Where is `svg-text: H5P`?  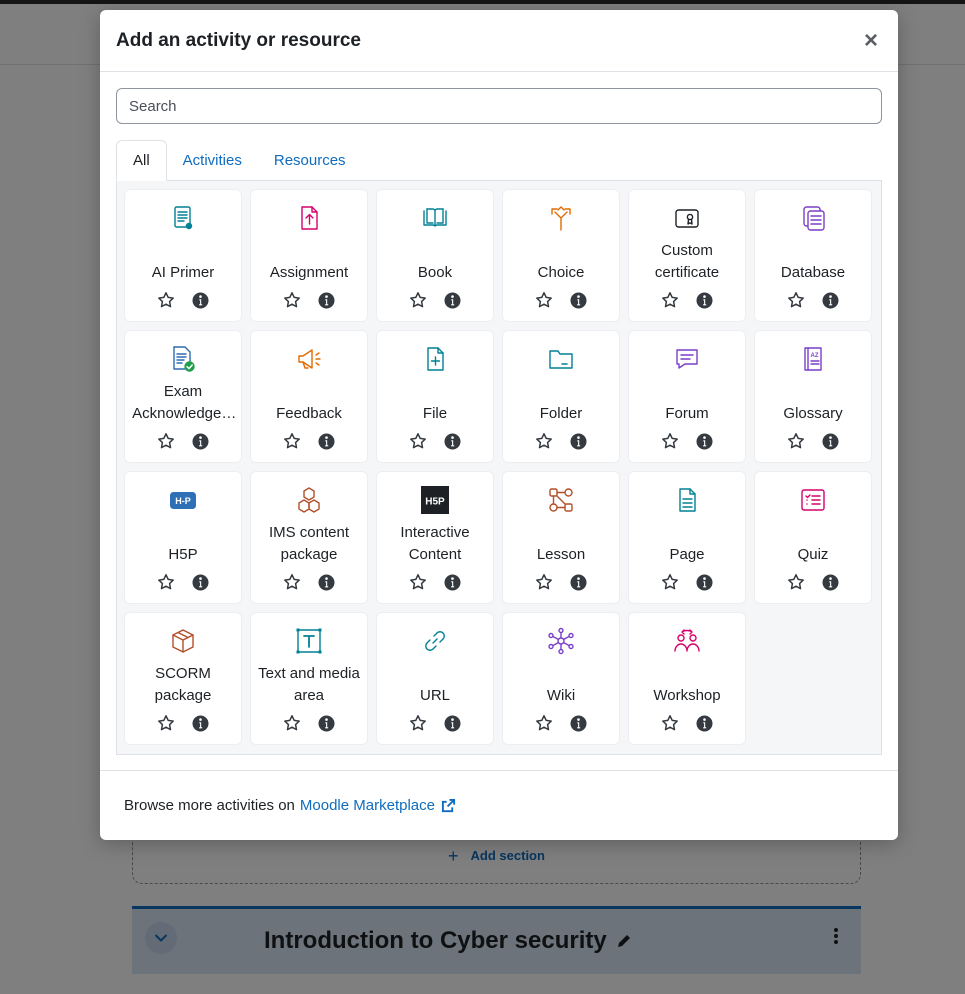 svg-text: H5P is located at coordinates (435, 502).